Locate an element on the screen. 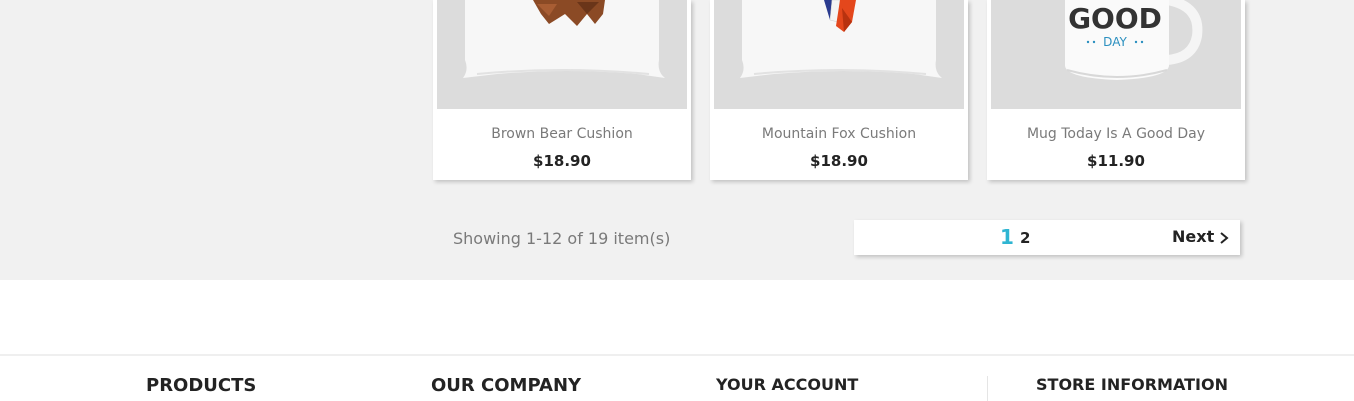 Image resolution: width=1354 pixels, height=401 pixels. product-card-mountain-fox: Mountain Fox Cushion $18.90 is located at coordinates (839, 90).